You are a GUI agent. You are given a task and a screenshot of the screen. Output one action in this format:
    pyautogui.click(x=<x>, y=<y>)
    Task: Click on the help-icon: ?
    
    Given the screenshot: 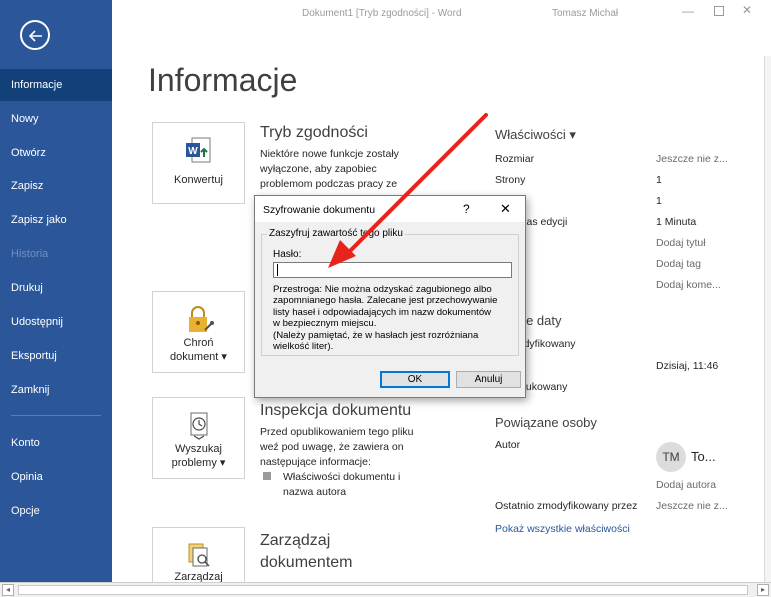 What is the action you would take?
    pyautogui.click(x=466, y=209)
    